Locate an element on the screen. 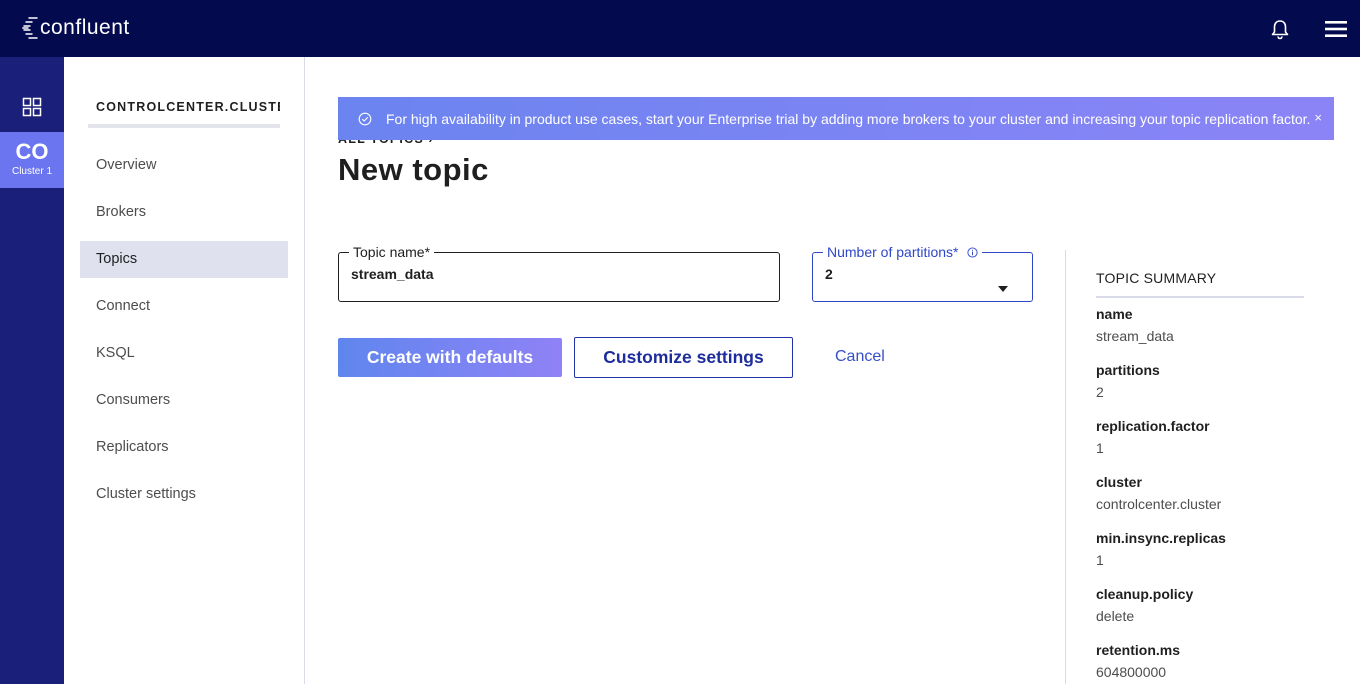 This screenshot has width=1360, height=684. cluster-tile: CO Cluster 1 is located at coordinates (32, 160).